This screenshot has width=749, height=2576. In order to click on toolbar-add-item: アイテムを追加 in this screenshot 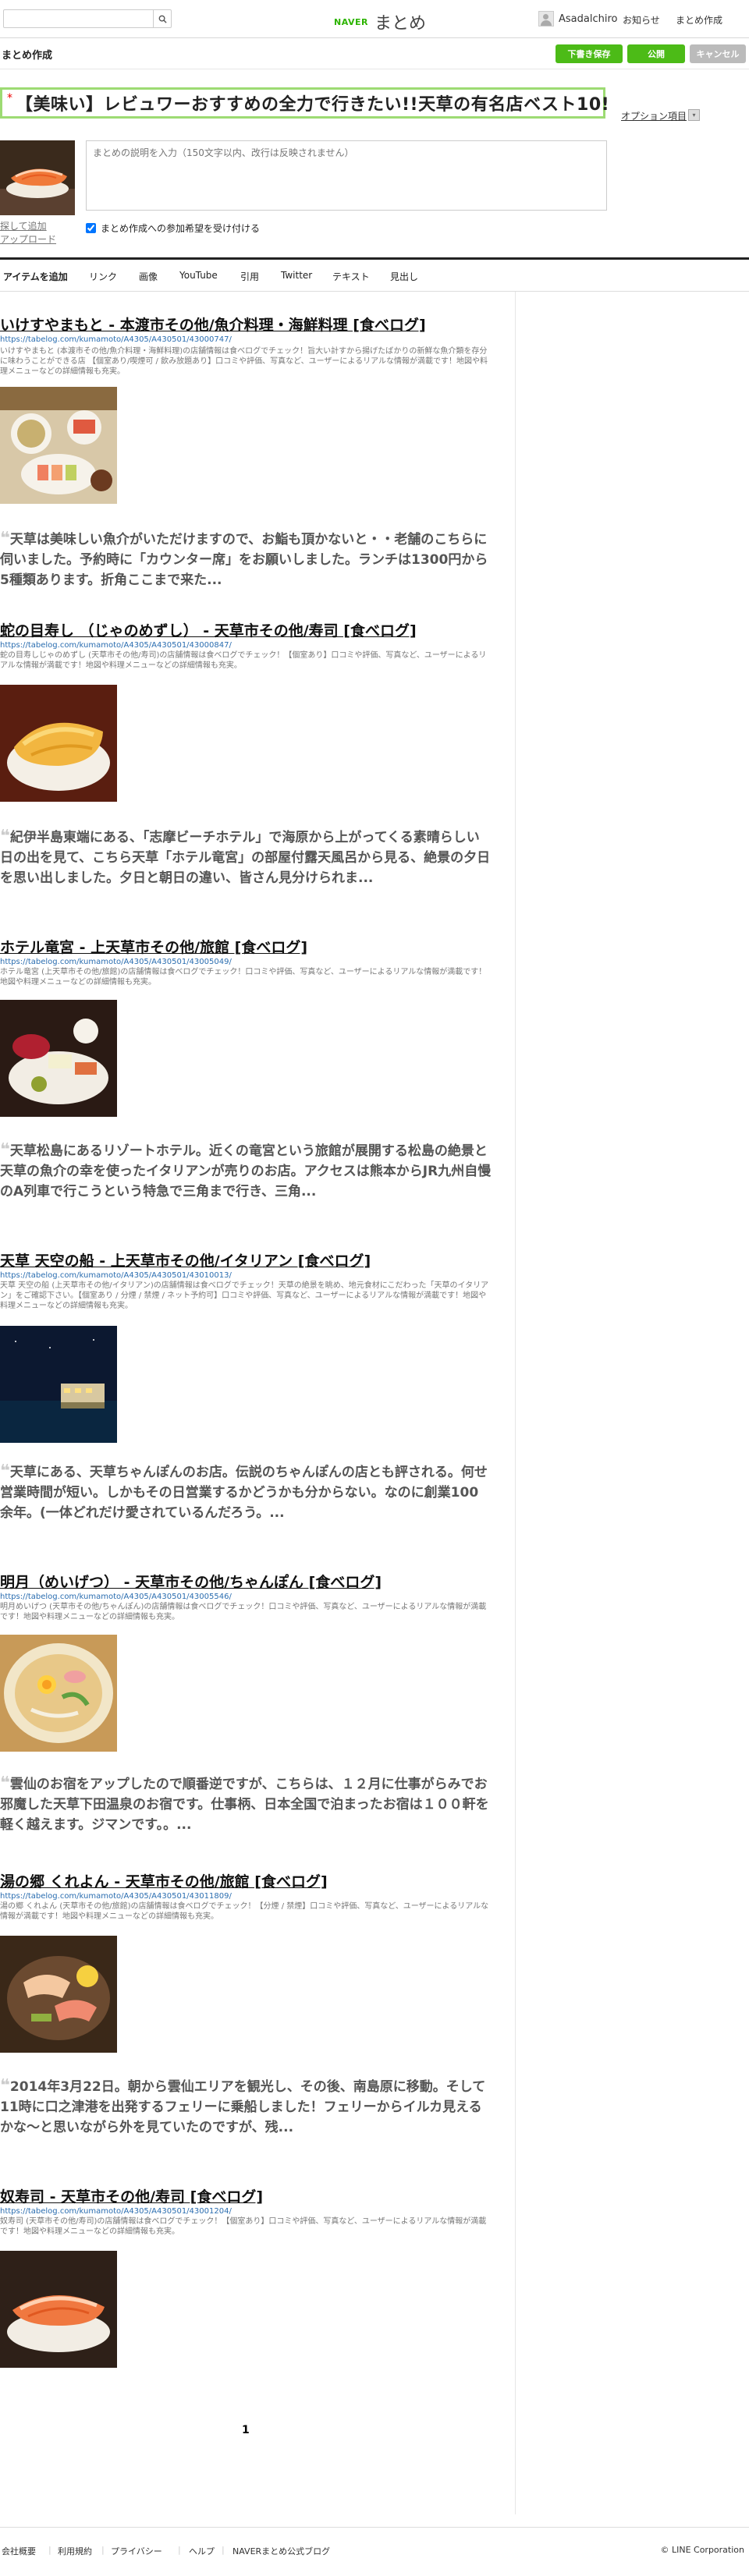, I will do `click(35, 276)`.